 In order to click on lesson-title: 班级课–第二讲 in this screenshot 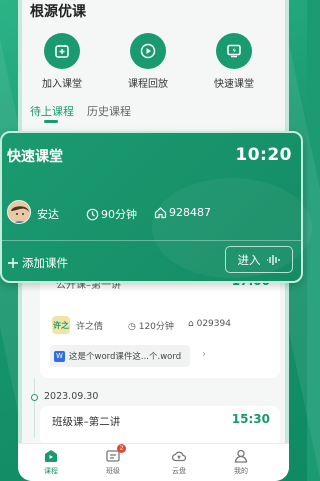, I will do `click(86, 422)`.